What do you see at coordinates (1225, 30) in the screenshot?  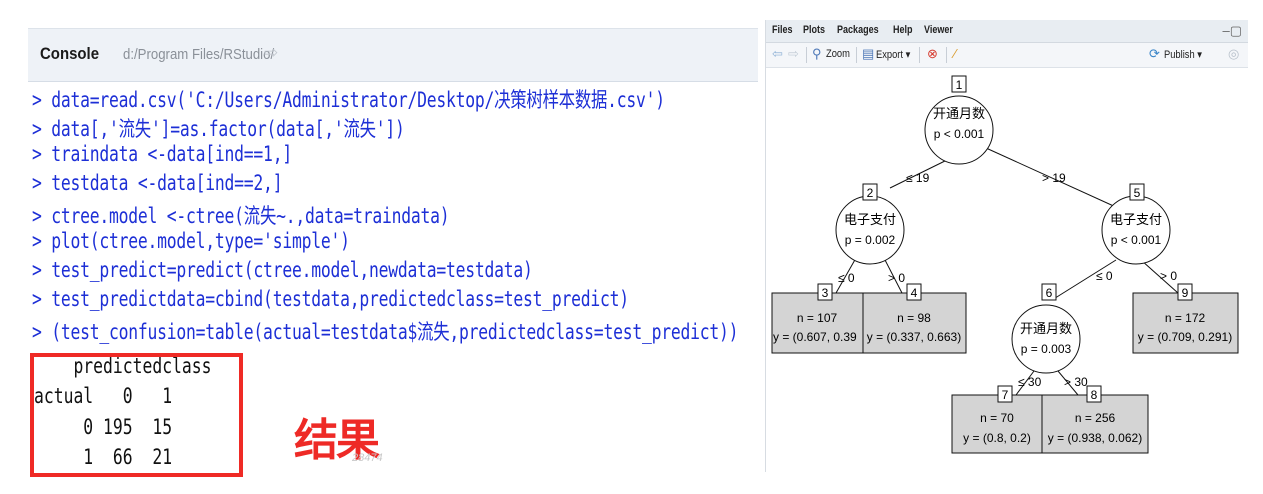 I see `minimize-icon: –` at bounding box center [1225, 30].